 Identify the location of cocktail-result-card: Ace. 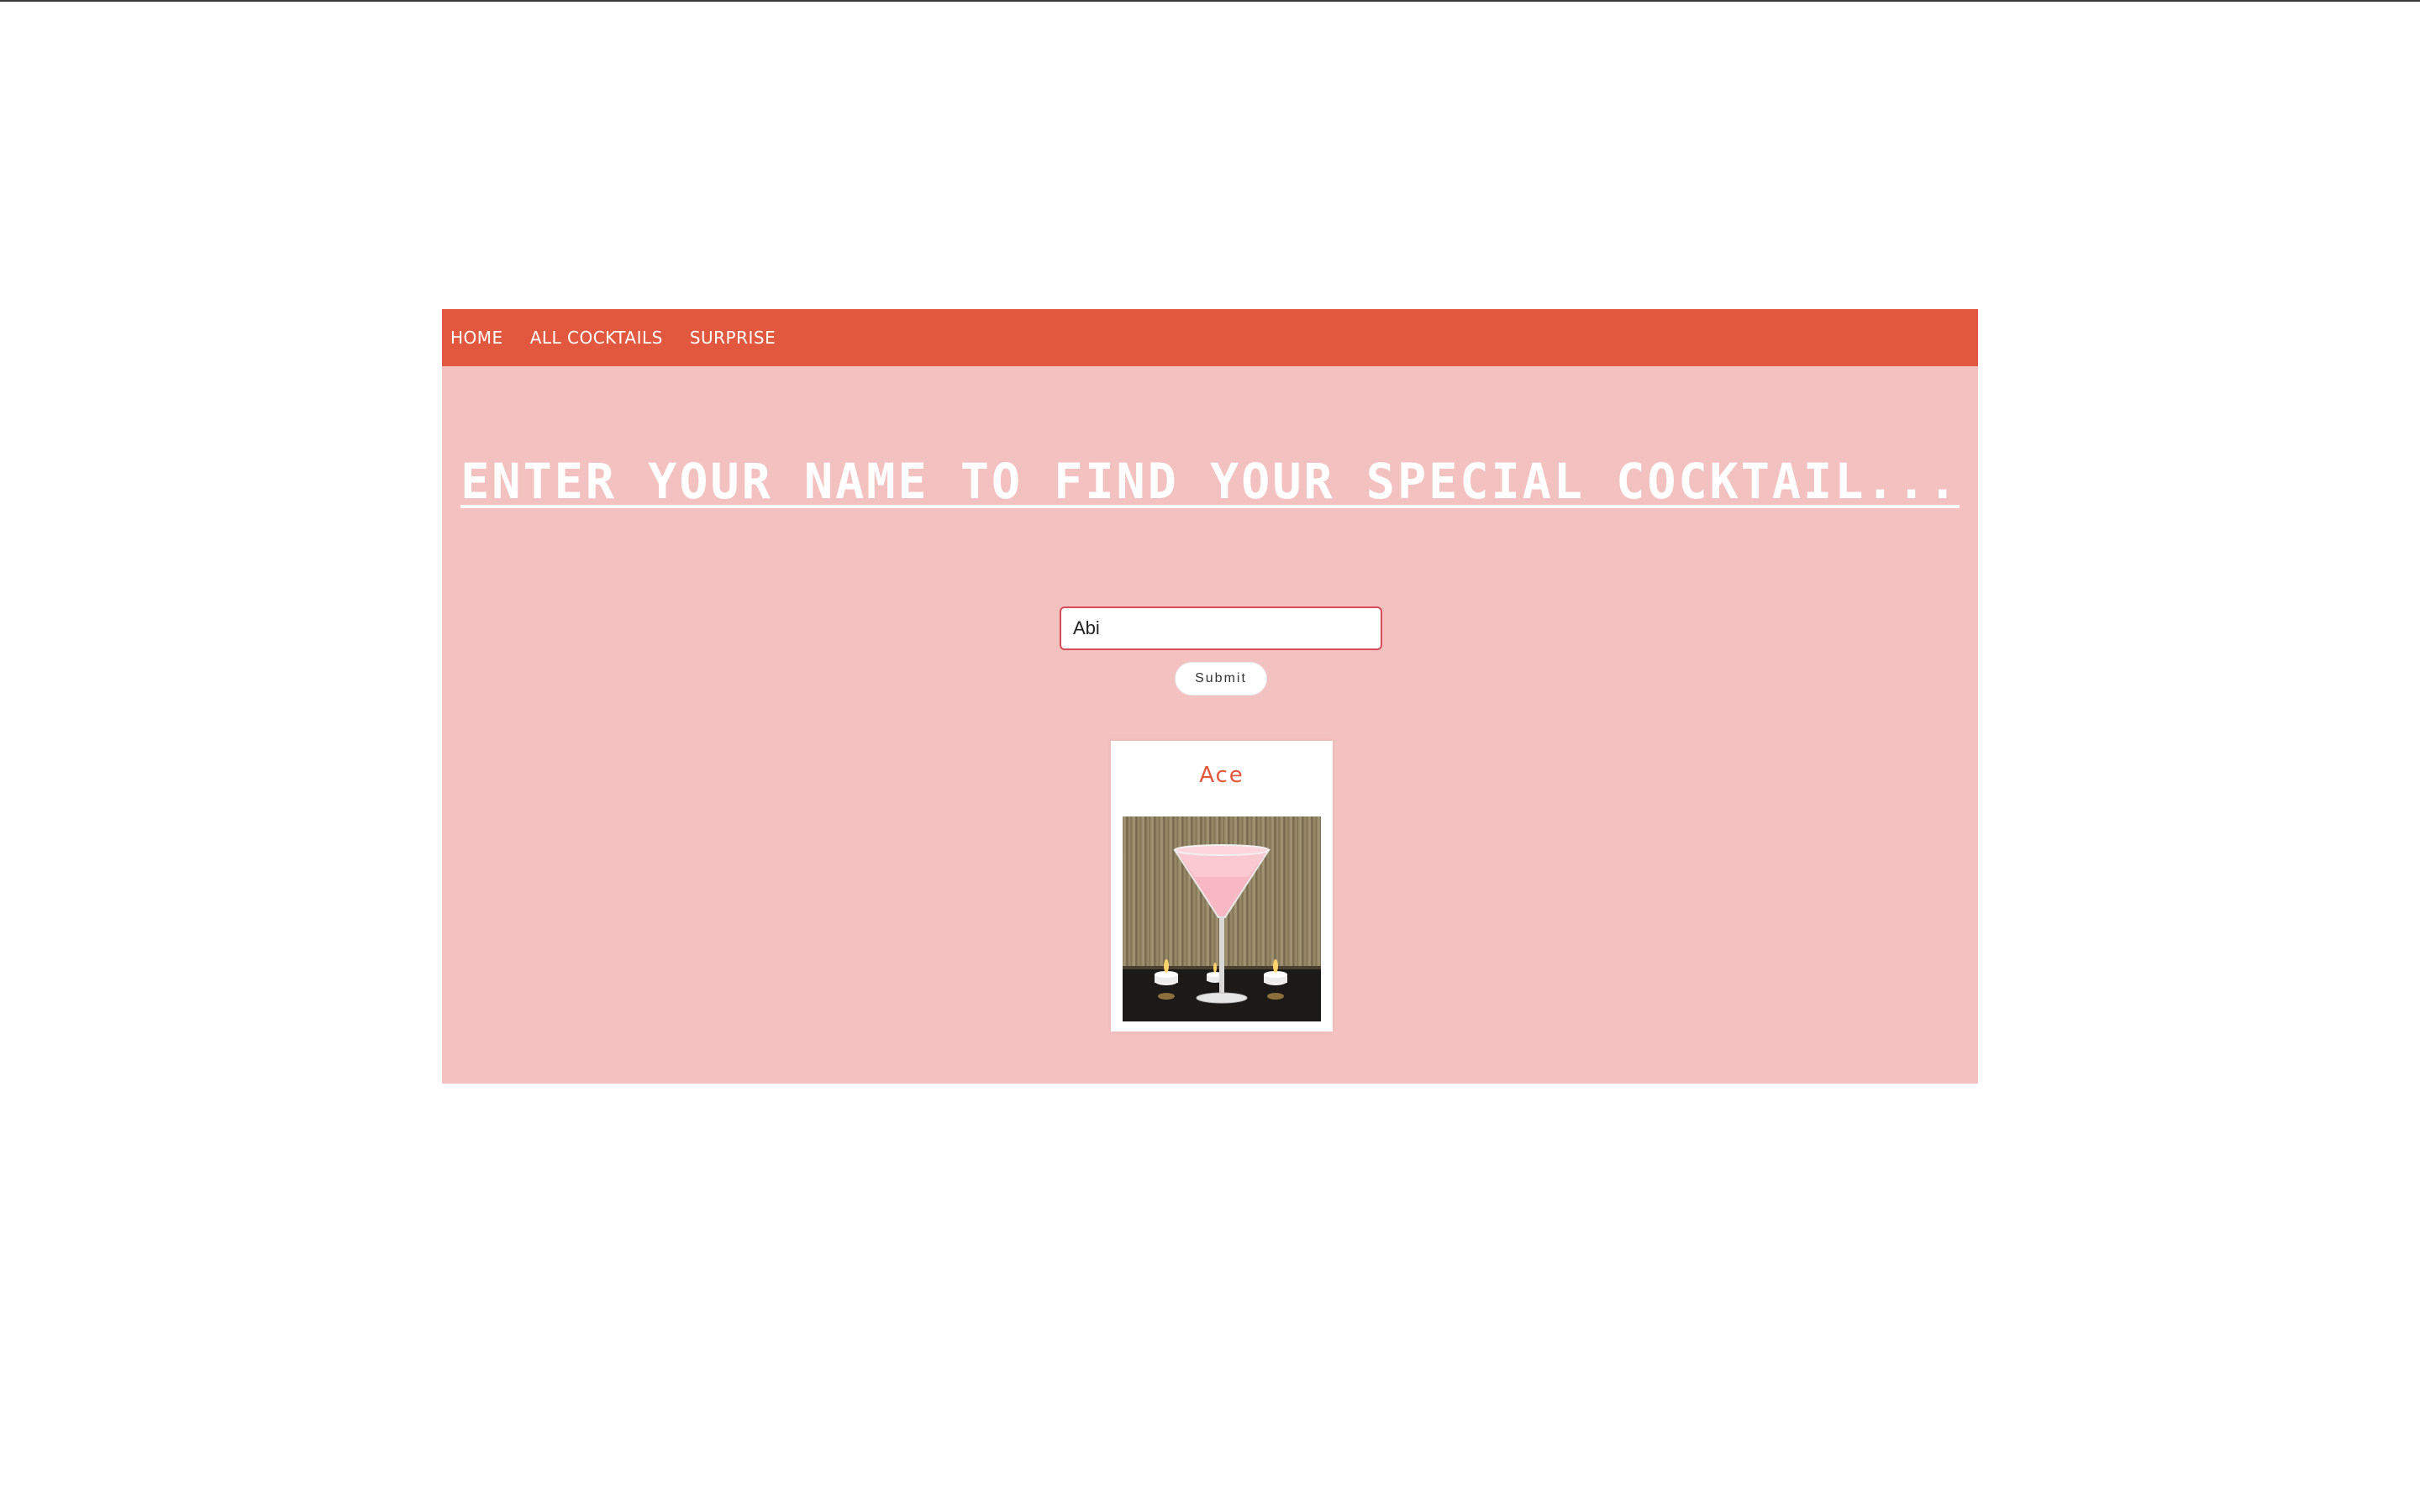
(1222, 886).